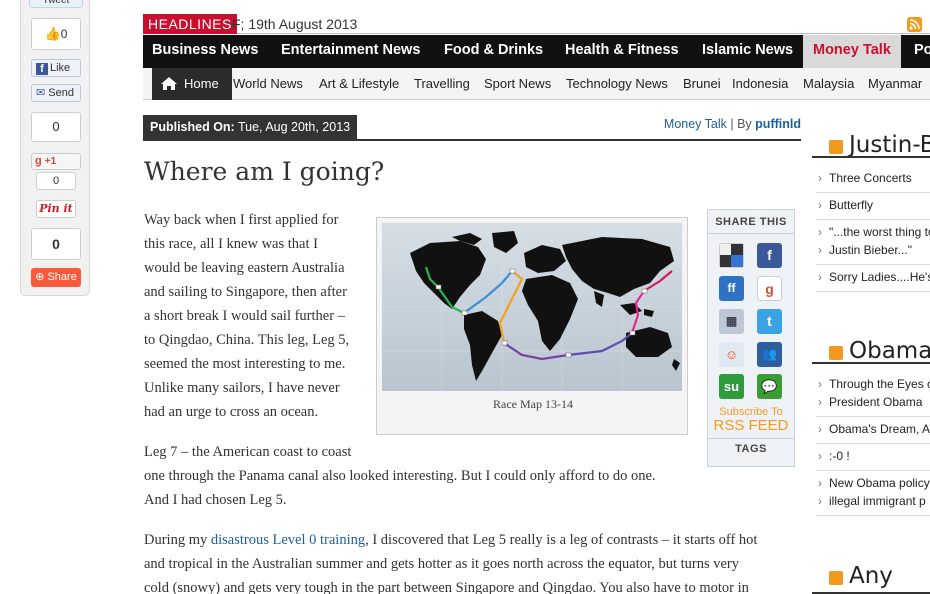 The image size is (930, 594). Describe the element at coordinates (702, 84) in the screenshot. I see `nav-brunei: Brunei` at that location.